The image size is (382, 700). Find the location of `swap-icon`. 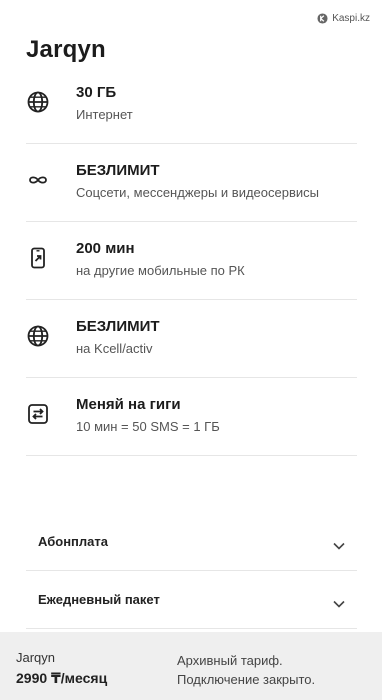

swap-icon is located at coordinates (38, 414).